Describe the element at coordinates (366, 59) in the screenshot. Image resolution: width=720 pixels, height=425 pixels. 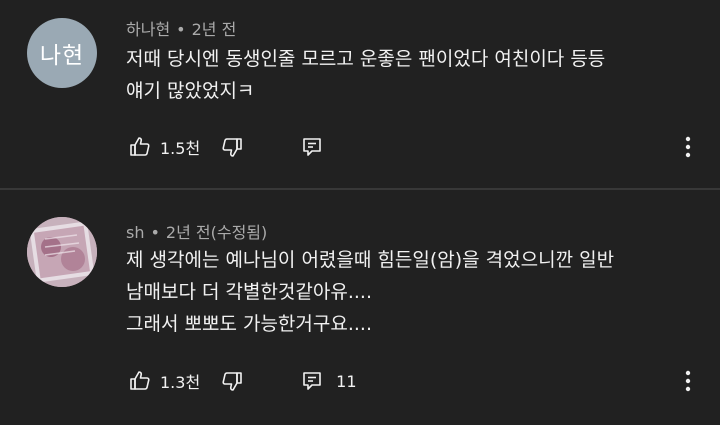
I see `comment-text-line: 저때 당시엔 동생인줄 모르고 운좋은 팬이었다 여친이다 등등` at that location.